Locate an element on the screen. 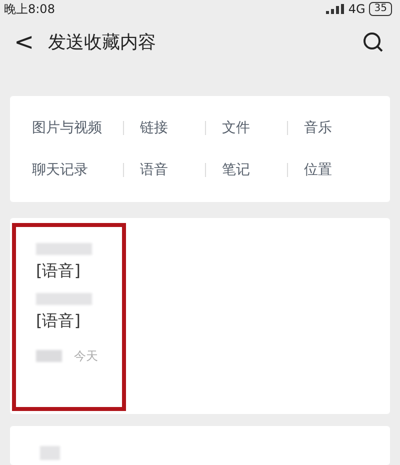 This screenshot has height=465, width=400. page-title: 发送收藏内容 is located at coordinates (102, 42).